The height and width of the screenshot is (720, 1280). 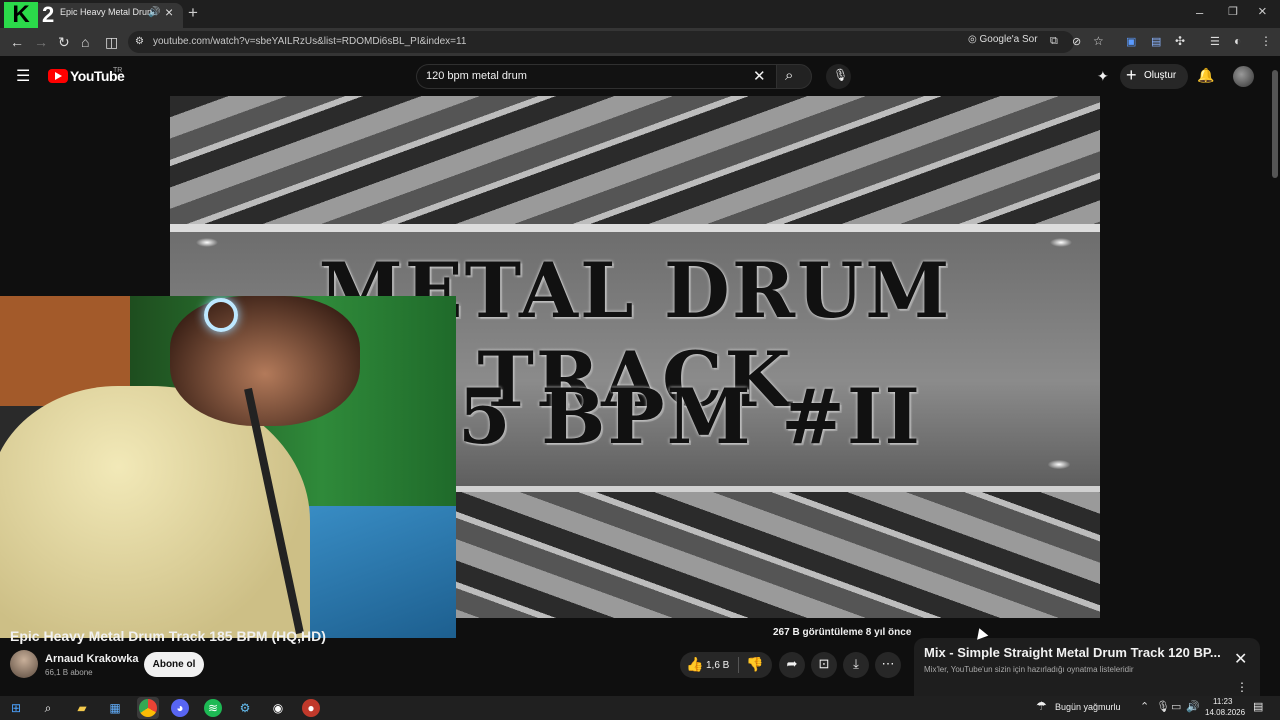 What do you see at coordinates (476, 76) in the screenshot?
I see `search-input: 120 bpm metal drum` at bounding box center [476, 76].